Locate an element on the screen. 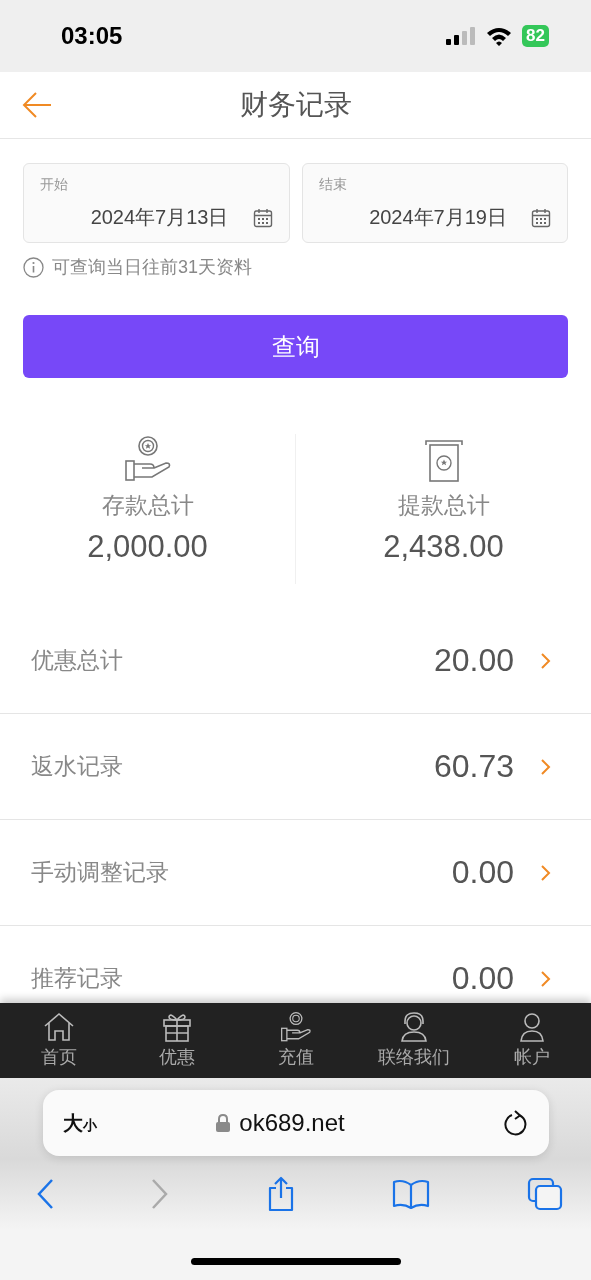  headset-person-icon is located at coordinates (413, 1027).